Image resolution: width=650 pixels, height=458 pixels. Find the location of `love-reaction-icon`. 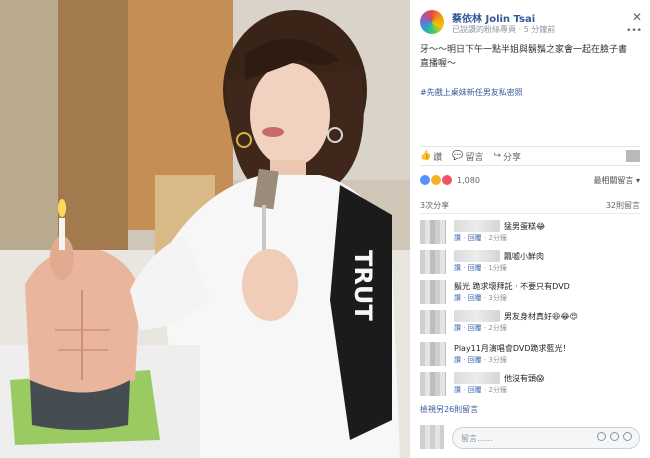

love-reaction-icon is located at coordinates (447, 180).